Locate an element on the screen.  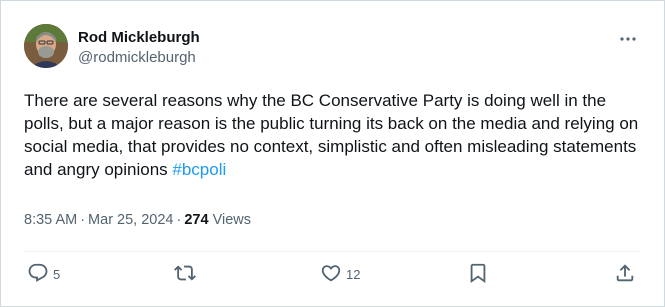
more-horizontal-icon is located at coordinates (628, 39).